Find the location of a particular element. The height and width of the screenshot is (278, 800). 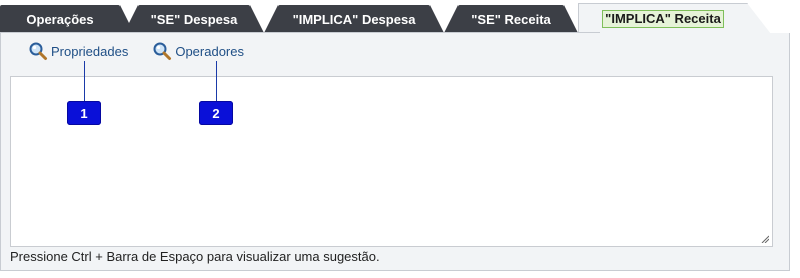

callout-2: 2 is located at coordinates (216, 113).